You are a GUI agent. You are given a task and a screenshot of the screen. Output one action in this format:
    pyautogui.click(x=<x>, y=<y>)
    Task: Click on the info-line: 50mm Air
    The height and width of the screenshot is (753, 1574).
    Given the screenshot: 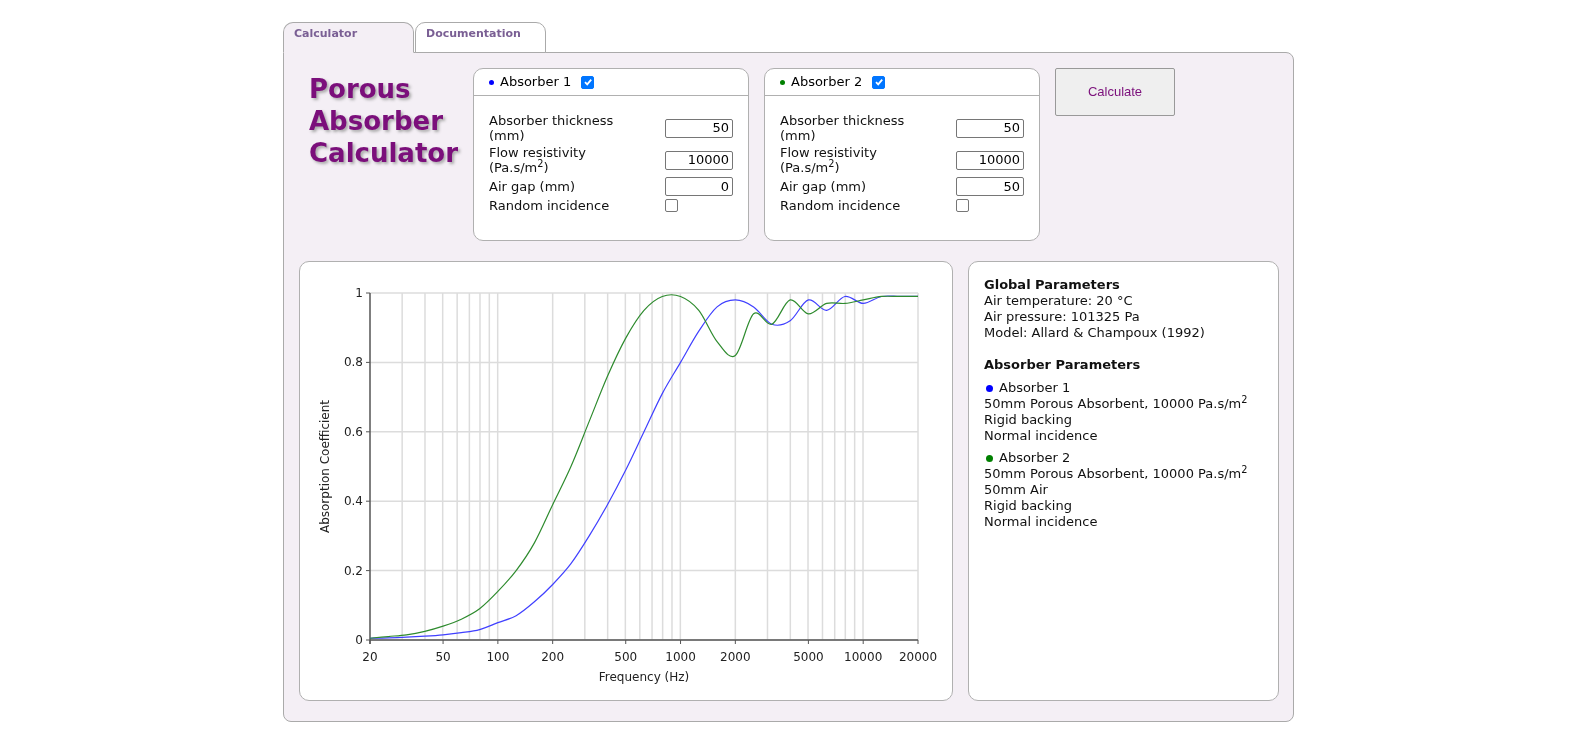 What is the action you would take?
    pyautogui.click(x=1016, y=490)
    